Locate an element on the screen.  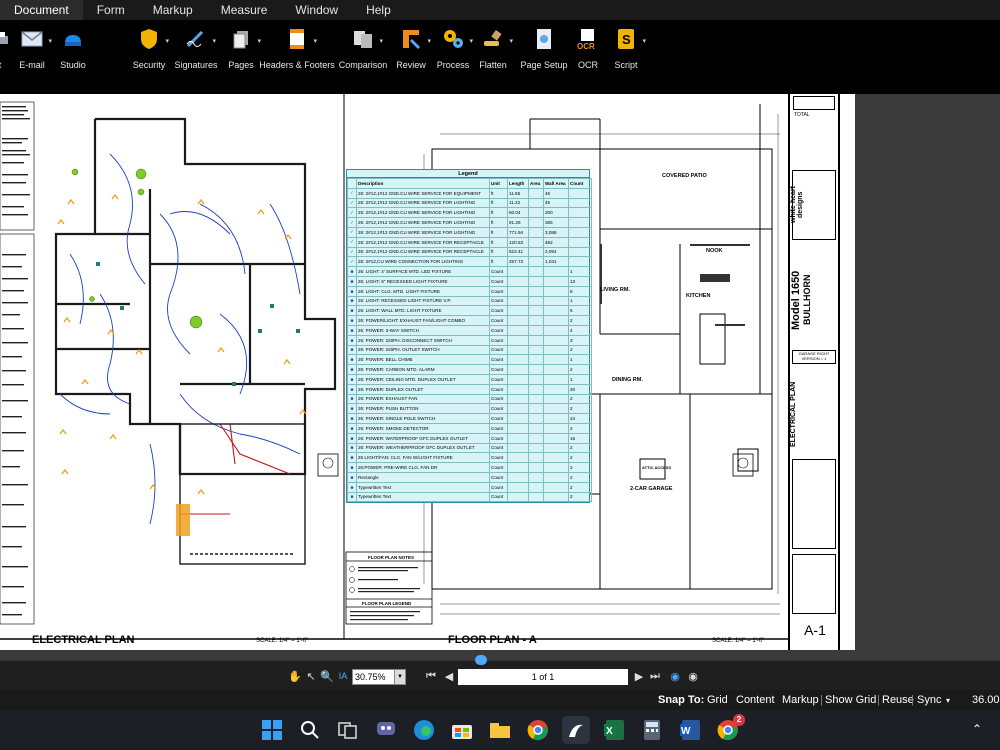
edge-icon is located at coordinates (424, 730).